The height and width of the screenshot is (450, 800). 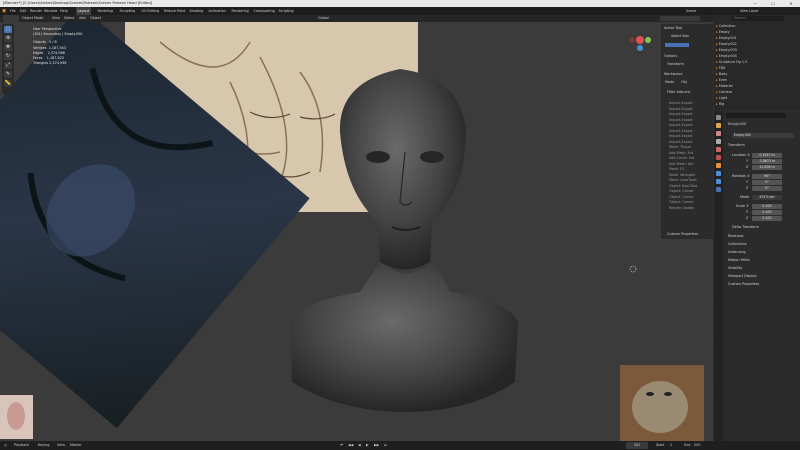 What do you see at coordinates (756, 115) in the screenshot?
I see `properties-search-input` at bounding box center [756, 115].